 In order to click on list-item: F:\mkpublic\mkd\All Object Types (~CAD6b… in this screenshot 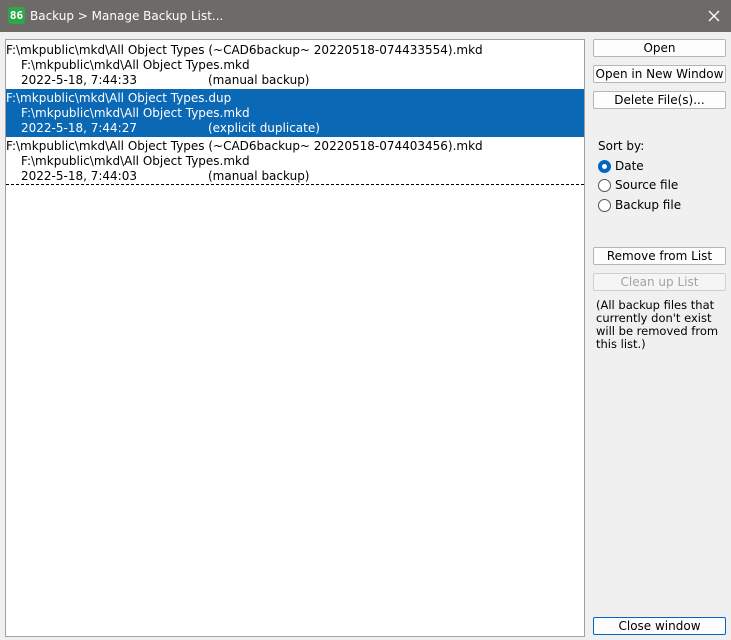, I will do `click(295, 65)`.